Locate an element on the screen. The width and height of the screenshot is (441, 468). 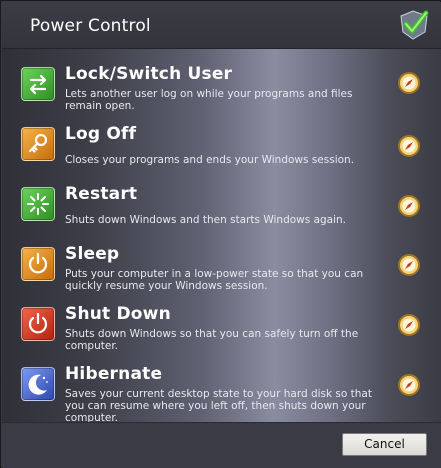
dialog-footer: Cancel is located at coordinates (221, 445).